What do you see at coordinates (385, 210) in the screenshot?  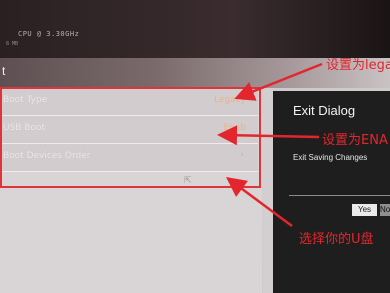 I see `no-button: No` at bounding box center [385, 210].